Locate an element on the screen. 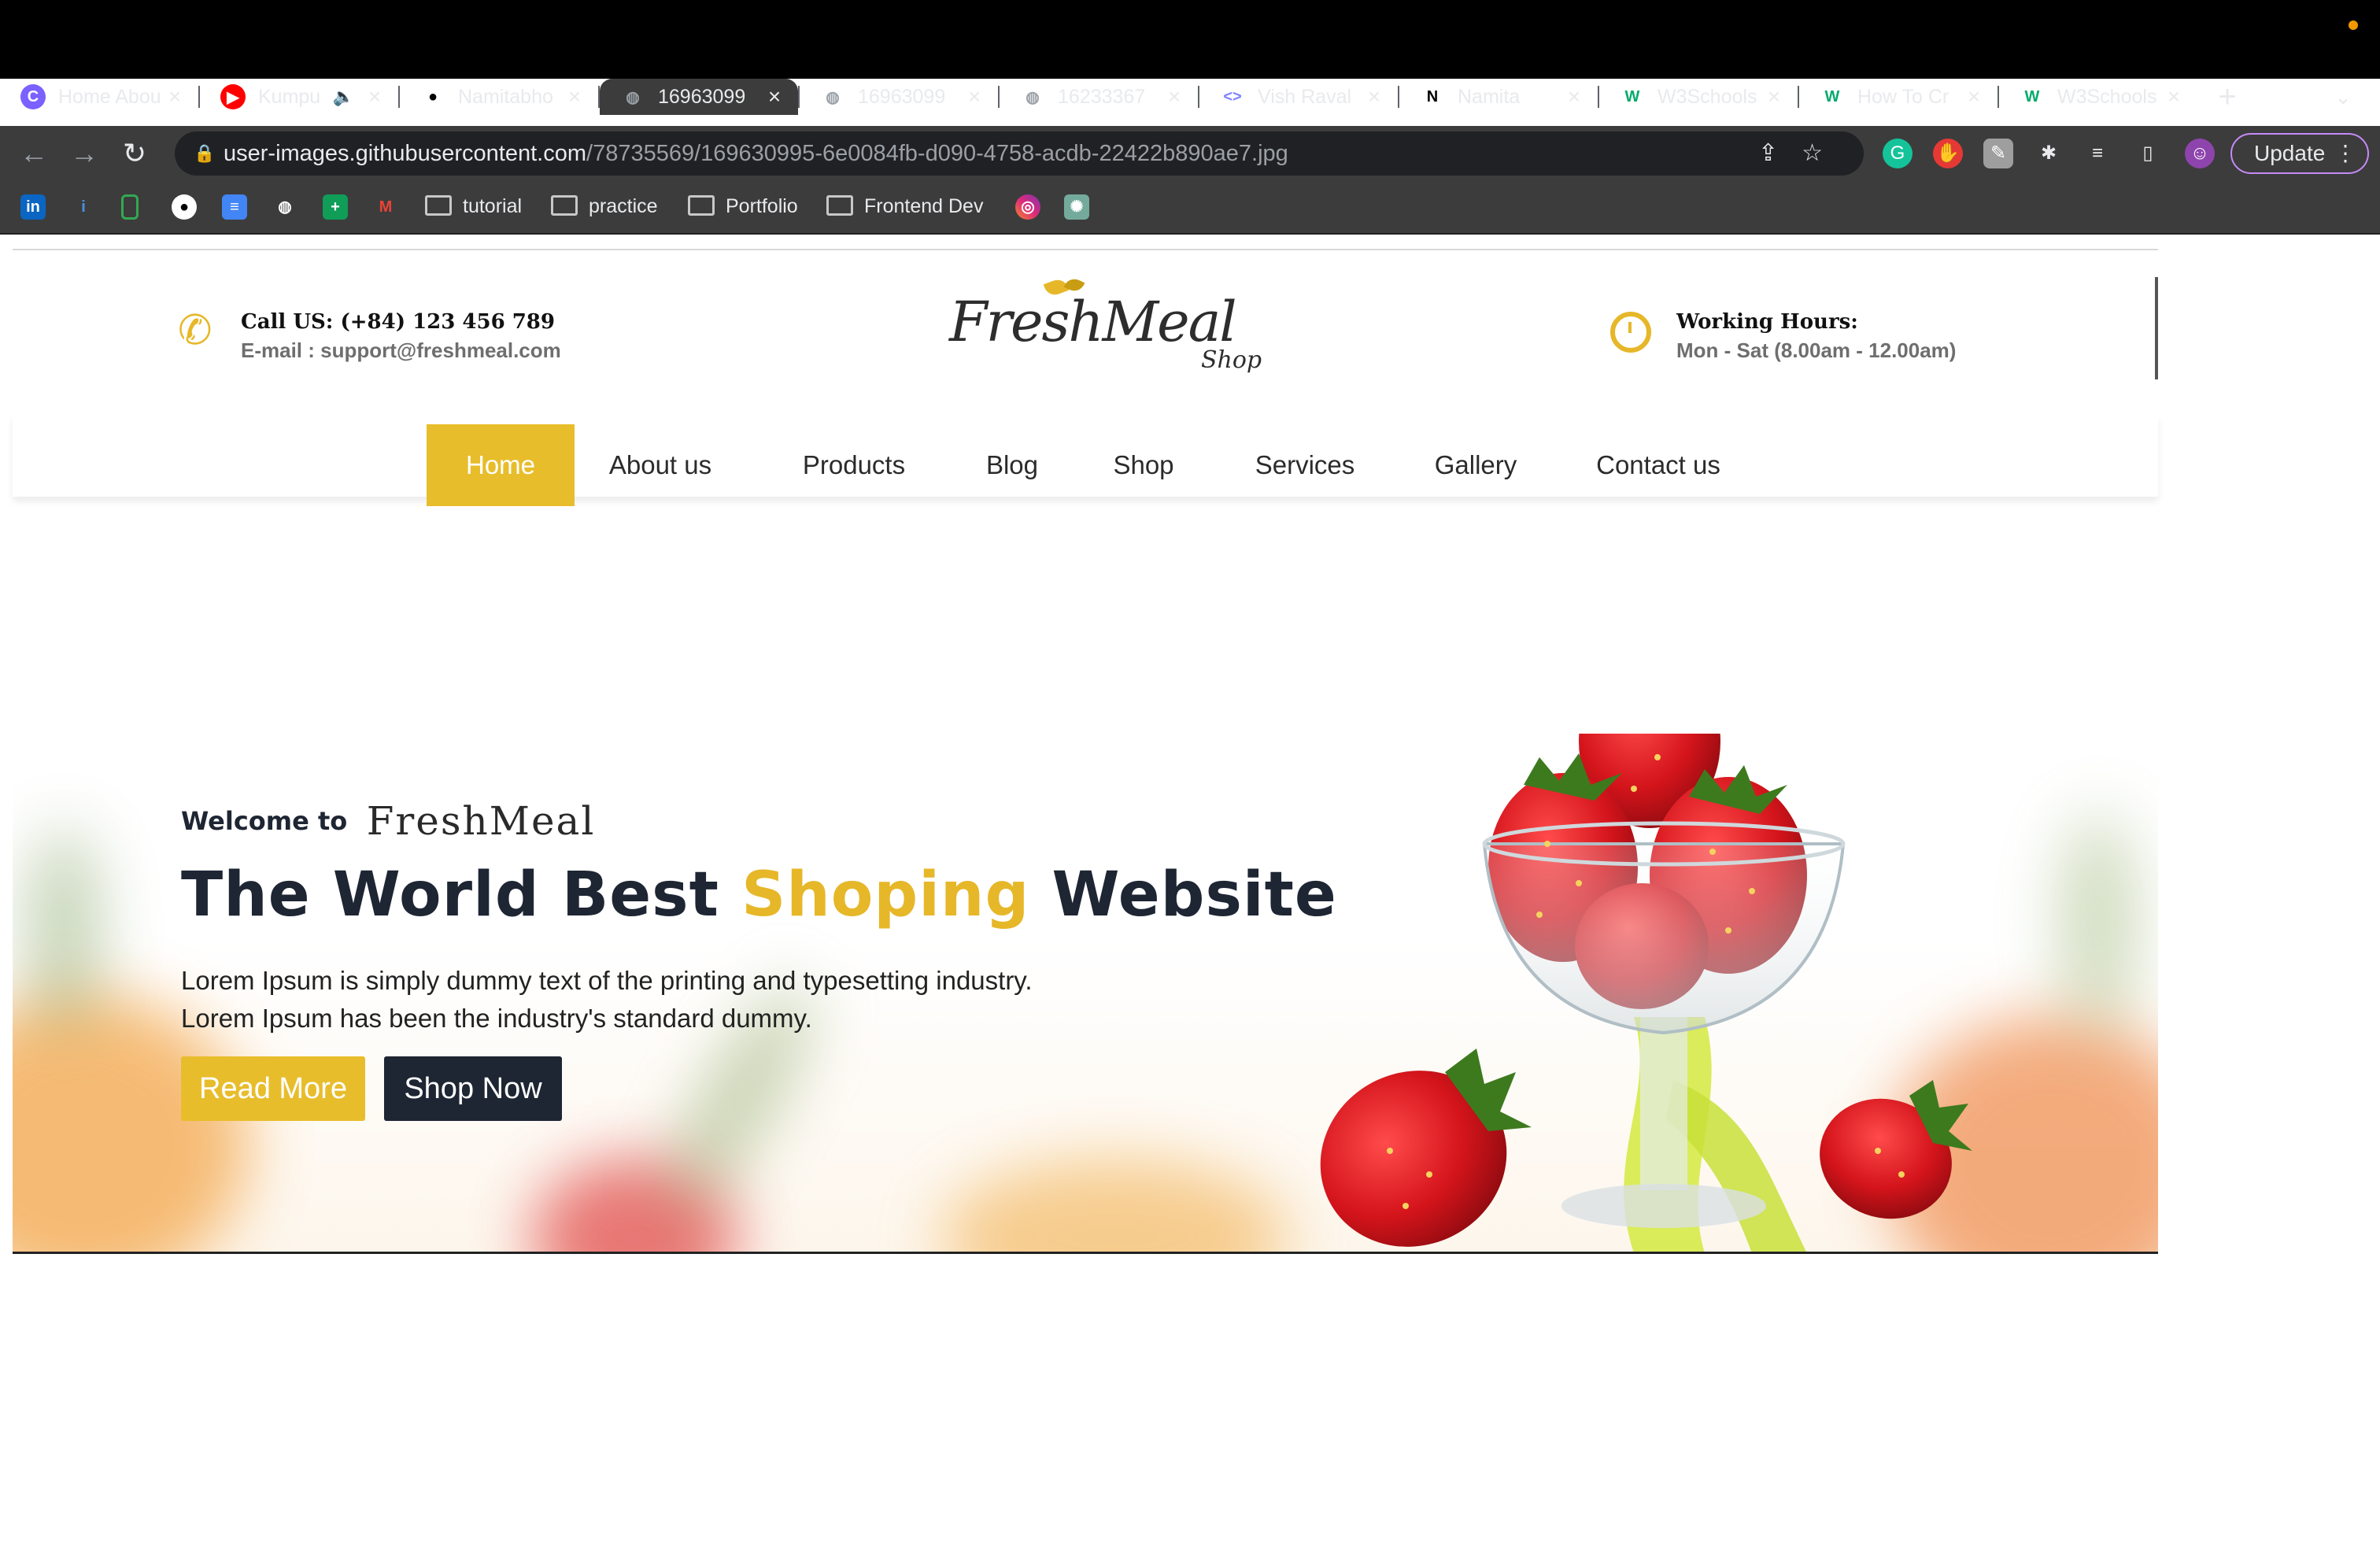 The width and height of the screenshot is (2380, 1546). reload-icon: ↻ is located at coordinates (134, 153).